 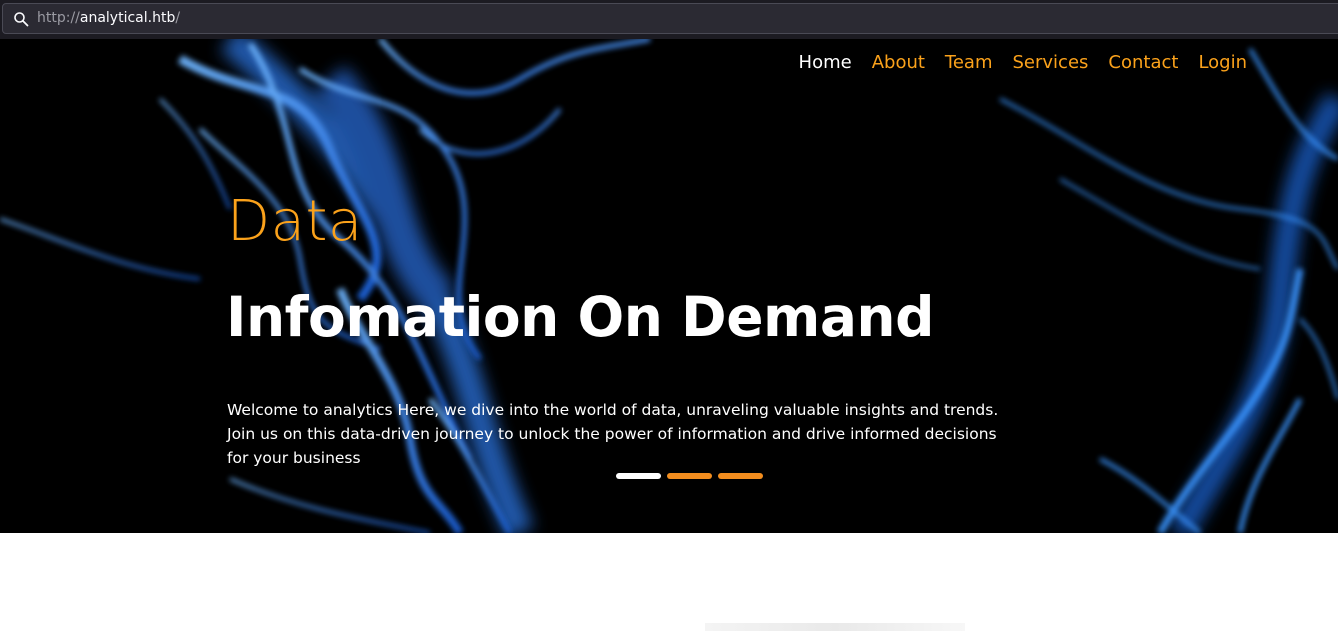 I want to click on url-path: /, so click(x=178, y=18).